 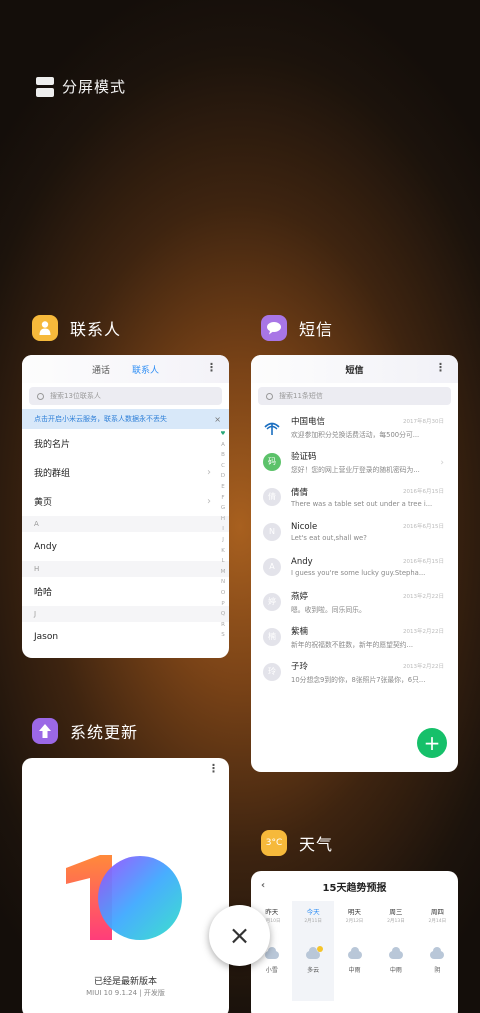 I want to click on avatar: A, so click(x=272, y=566).